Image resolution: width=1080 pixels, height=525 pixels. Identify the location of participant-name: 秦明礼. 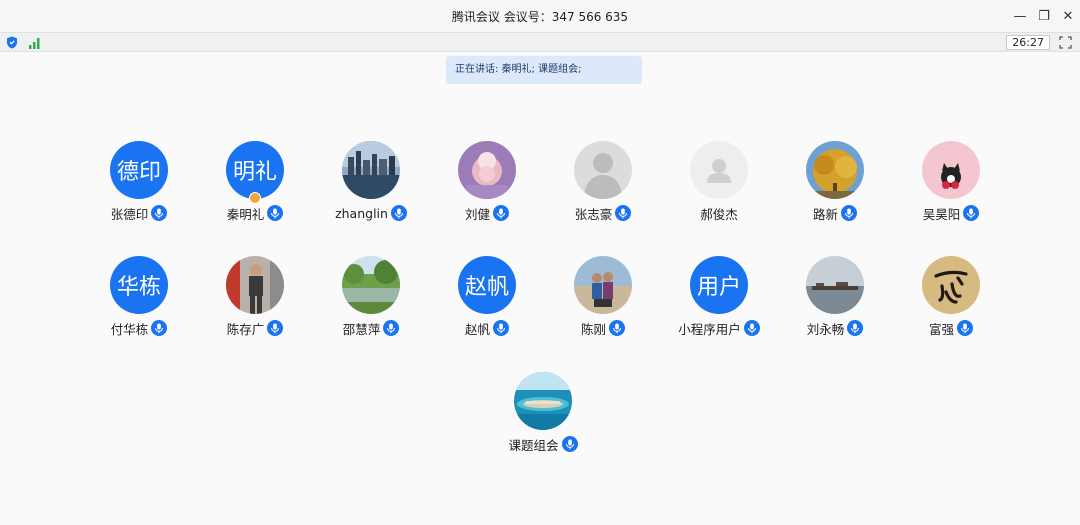
(245, 214).